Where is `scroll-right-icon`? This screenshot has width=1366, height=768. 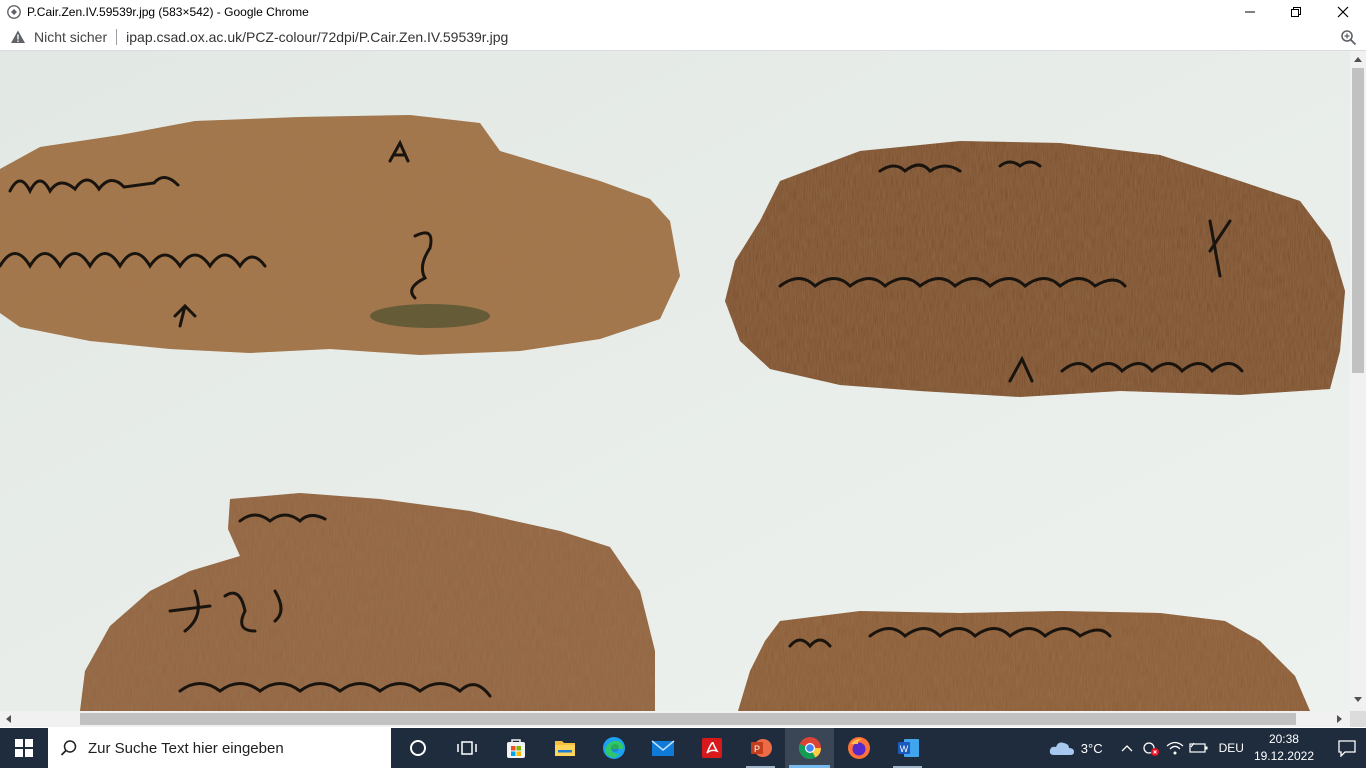 scroll-right-icon is located at coordinates (1340, 719).